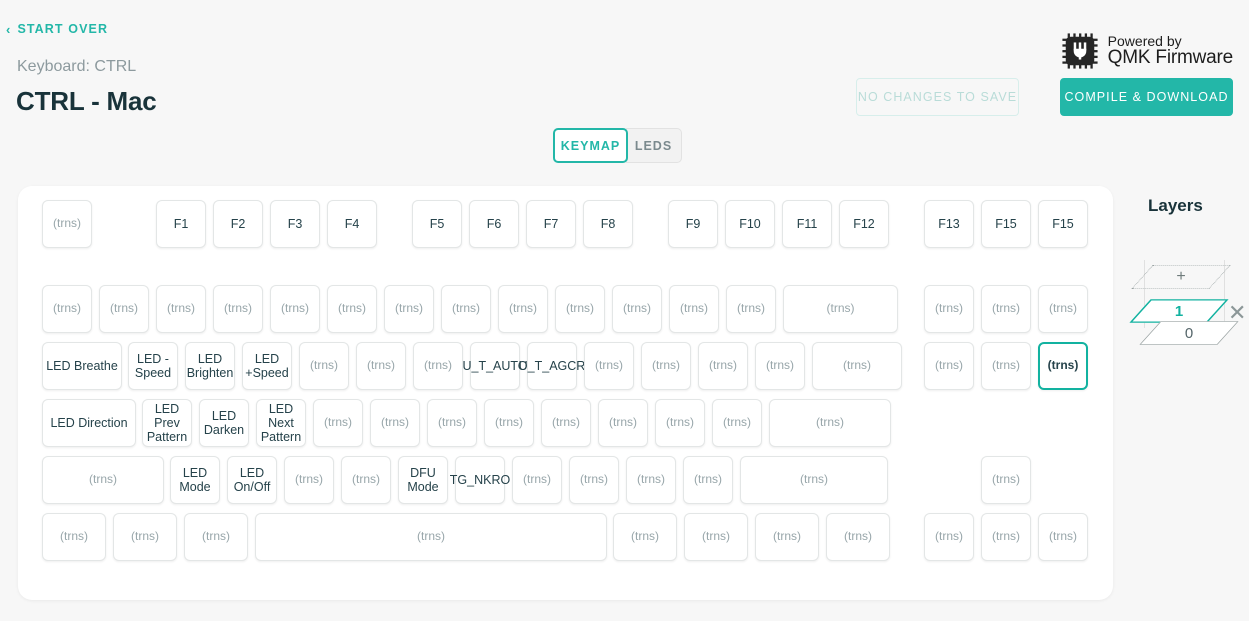 Image resolution: width=1249 pixels, height=621 pixels. Describe the element at coordinates (937, 97) in the screenshot. I see `save-button: NO CHANGES TO SAVE` at that location.